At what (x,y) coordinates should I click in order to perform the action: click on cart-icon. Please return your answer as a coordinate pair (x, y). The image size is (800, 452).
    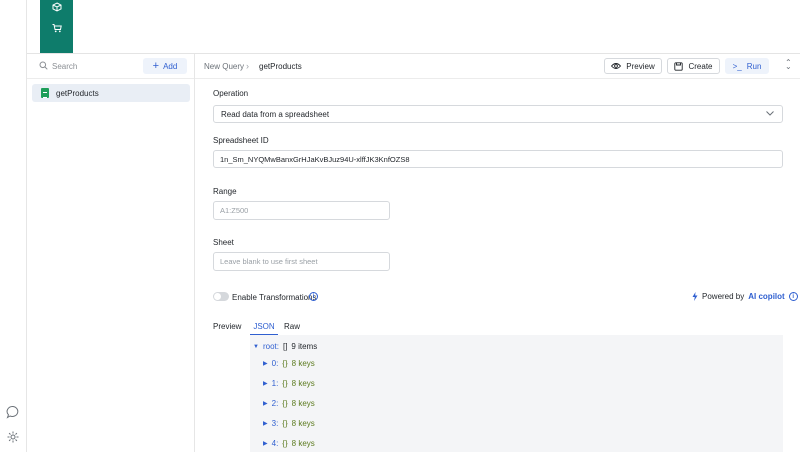
    Looking at the image, I should click on (57, 28).